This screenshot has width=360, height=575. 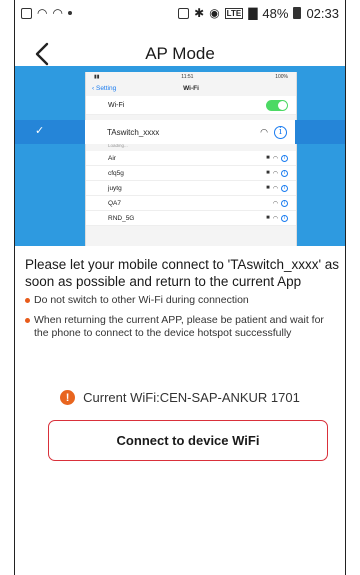 What do you see at coordinates (253, 13) in the screenshot?
I see `signal-icon: ▇` at bounding box center [253, 13].